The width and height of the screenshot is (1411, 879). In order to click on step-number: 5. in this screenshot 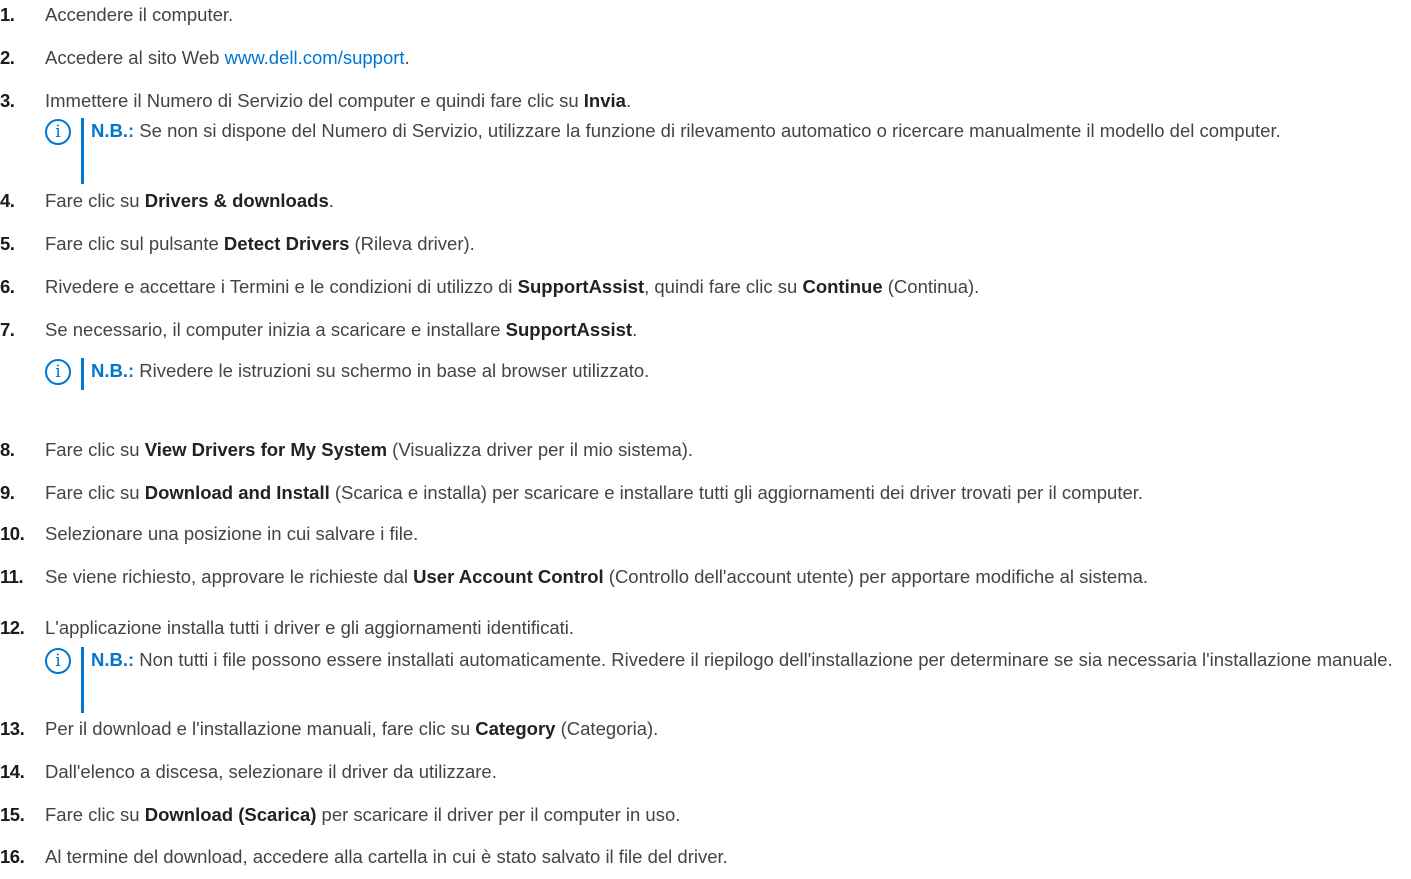, I will do `click(7, 243)`.